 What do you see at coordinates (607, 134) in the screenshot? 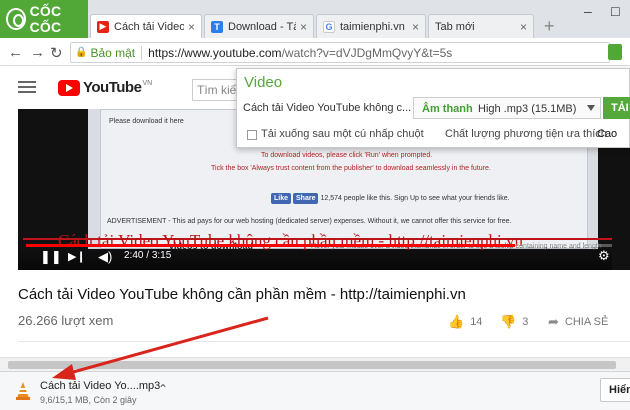
I see `quality-preference-value: Cao` at bounding box center [607, 134].